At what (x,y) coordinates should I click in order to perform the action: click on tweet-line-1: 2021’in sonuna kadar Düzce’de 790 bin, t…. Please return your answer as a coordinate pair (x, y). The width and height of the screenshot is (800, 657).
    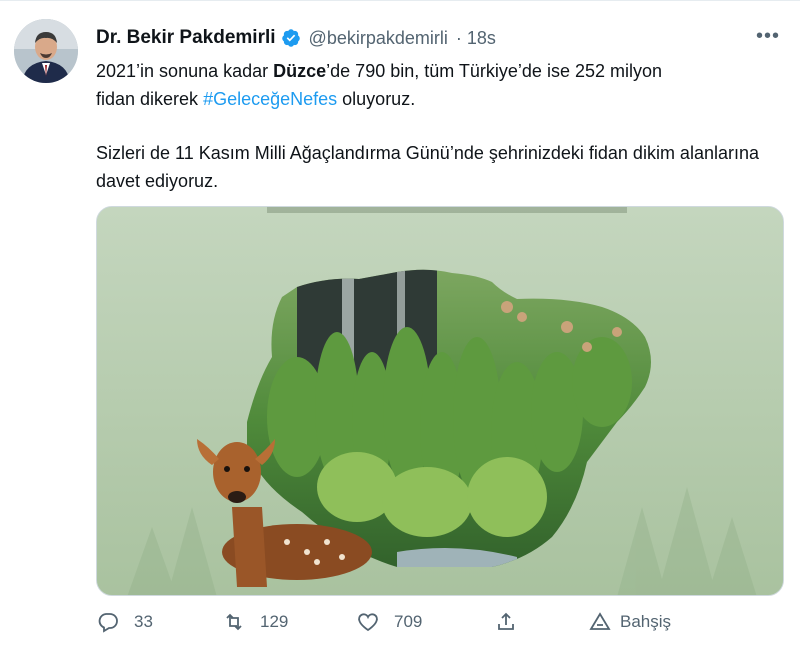
    Looking at the image, I should click on (436, 71).